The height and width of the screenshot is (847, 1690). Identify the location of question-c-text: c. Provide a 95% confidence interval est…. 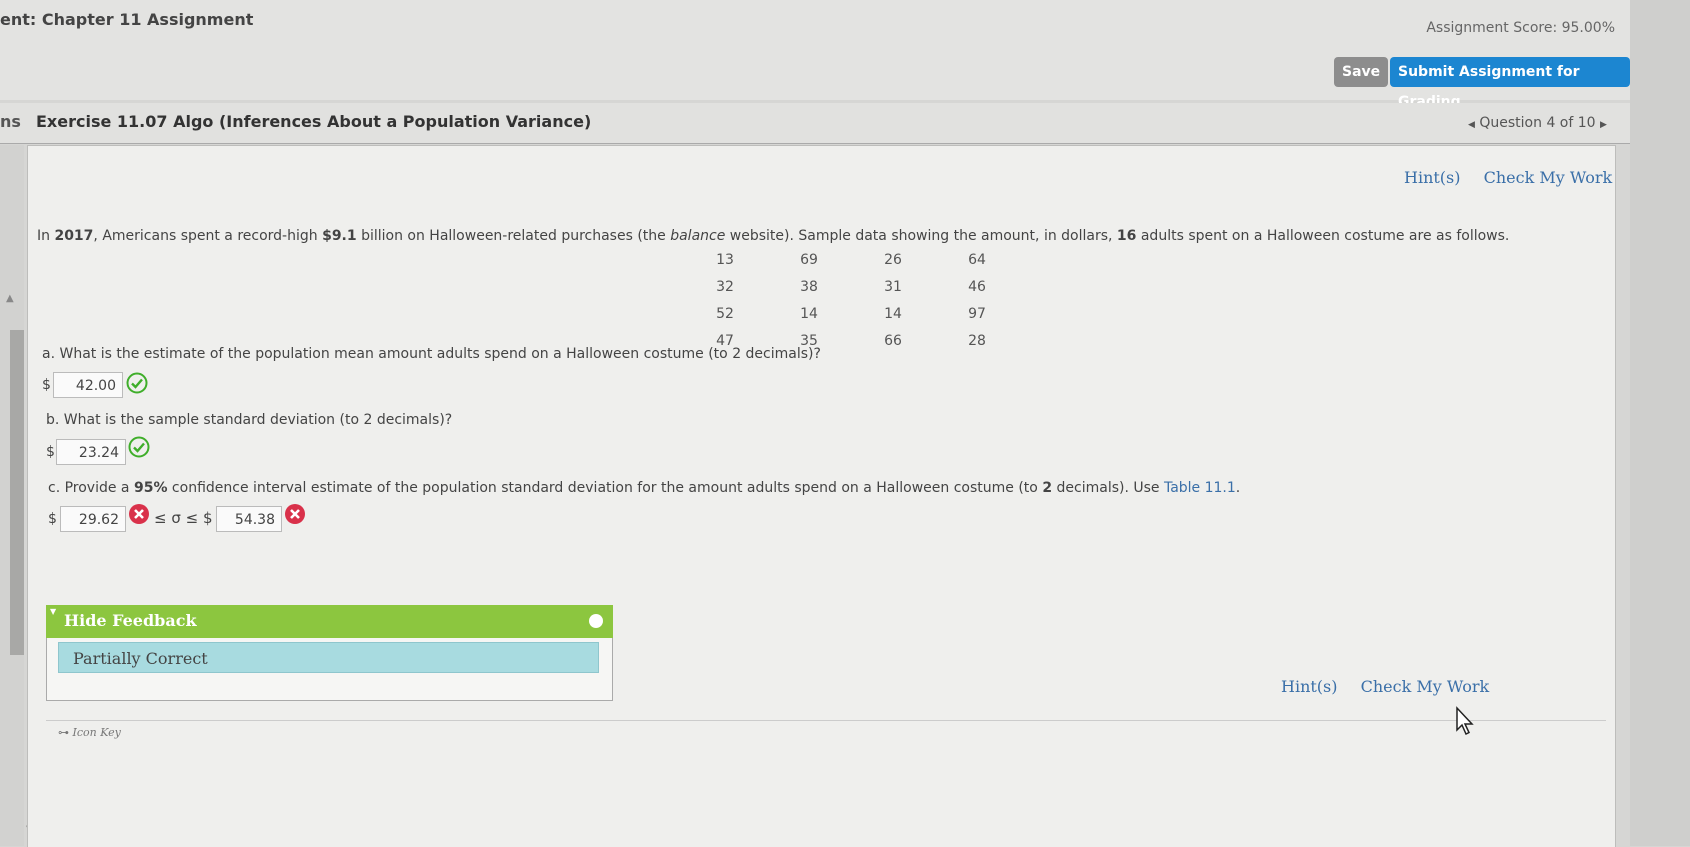
(644, 488).